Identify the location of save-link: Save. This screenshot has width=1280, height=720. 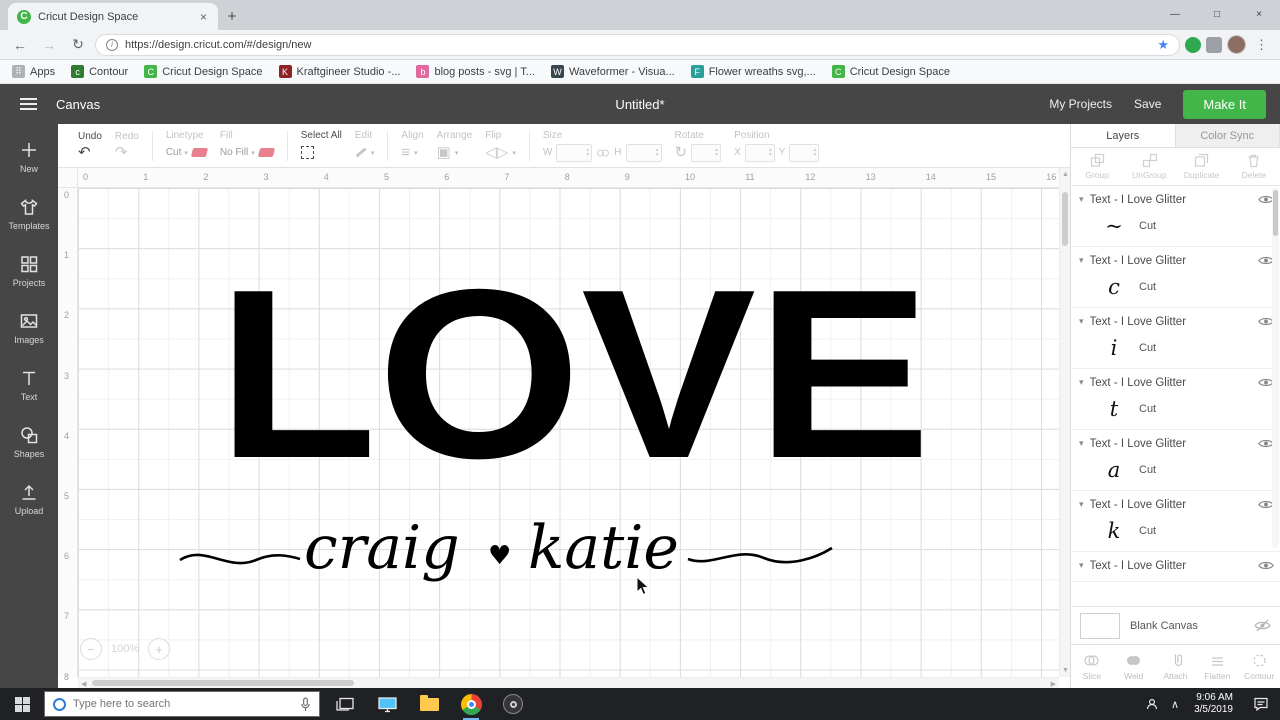
(1147, 104).